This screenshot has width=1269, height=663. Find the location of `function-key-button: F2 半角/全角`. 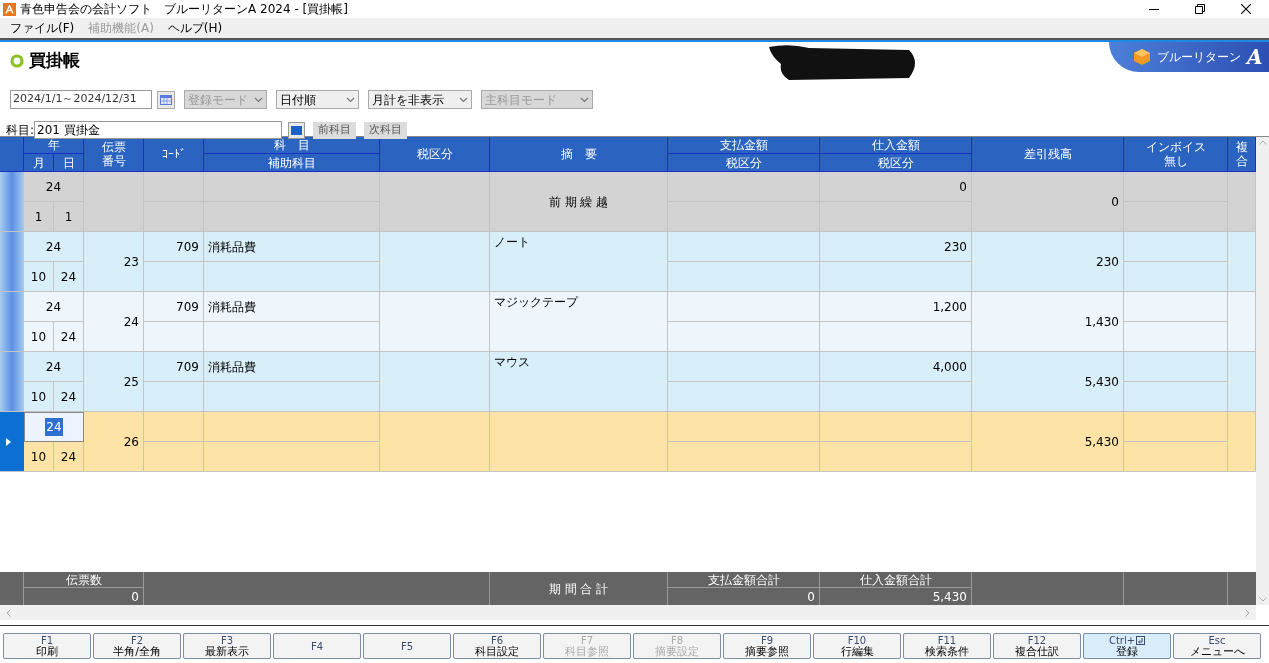

function-key-button: F2 半角/全角 is located at coordinates (137, 646).